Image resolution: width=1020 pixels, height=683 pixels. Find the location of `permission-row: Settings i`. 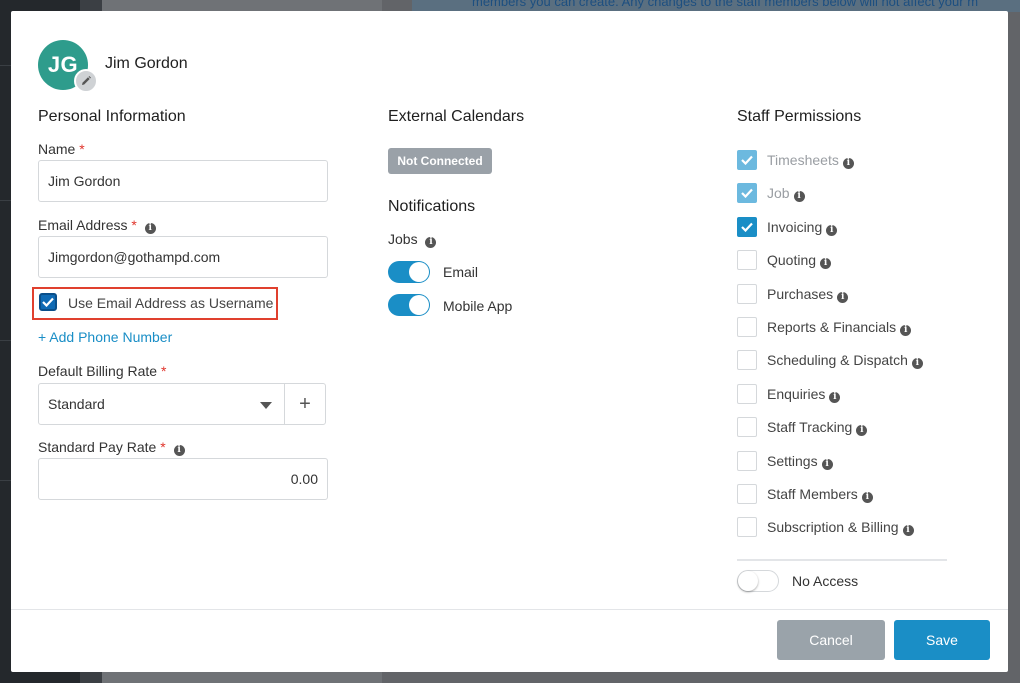

permission-row: Settings i is located at coordinates (847, 461).